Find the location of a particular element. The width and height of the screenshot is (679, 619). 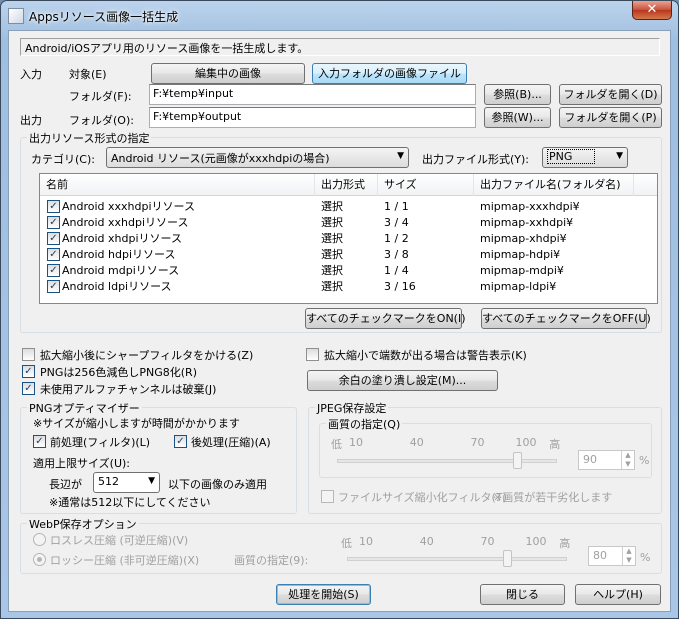

column-header-format: 出力形式 is located at coordinates (346, 185).